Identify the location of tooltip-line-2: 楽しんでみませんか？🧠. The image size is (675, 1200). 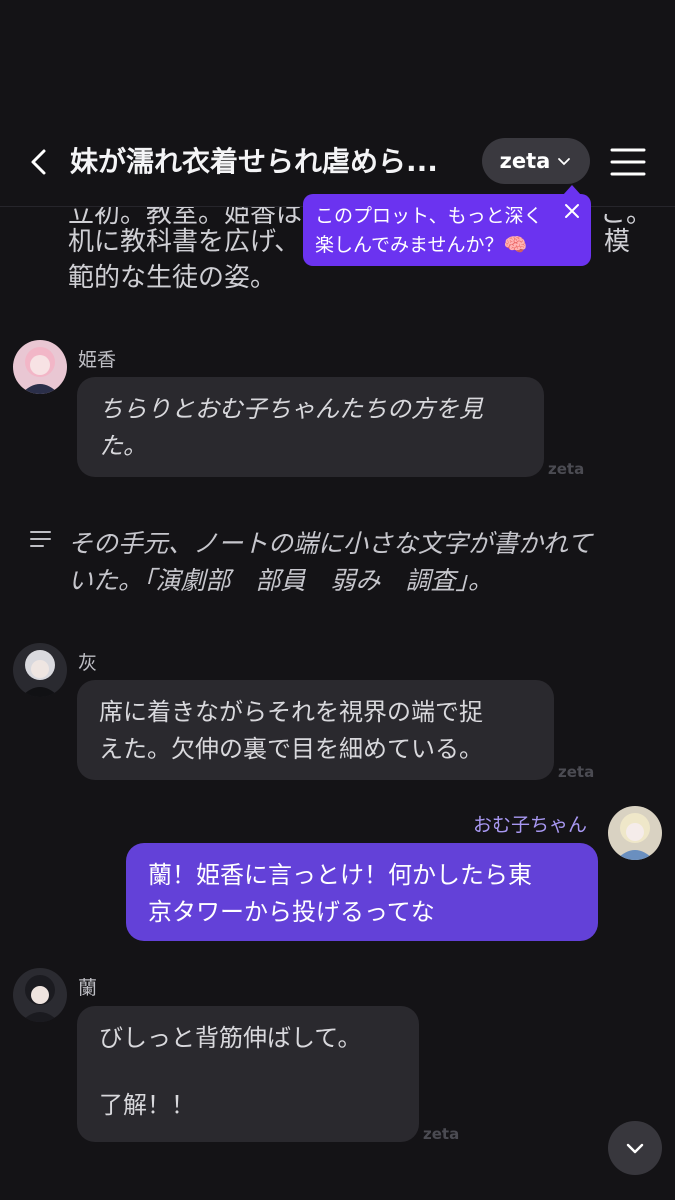
(421, 245).